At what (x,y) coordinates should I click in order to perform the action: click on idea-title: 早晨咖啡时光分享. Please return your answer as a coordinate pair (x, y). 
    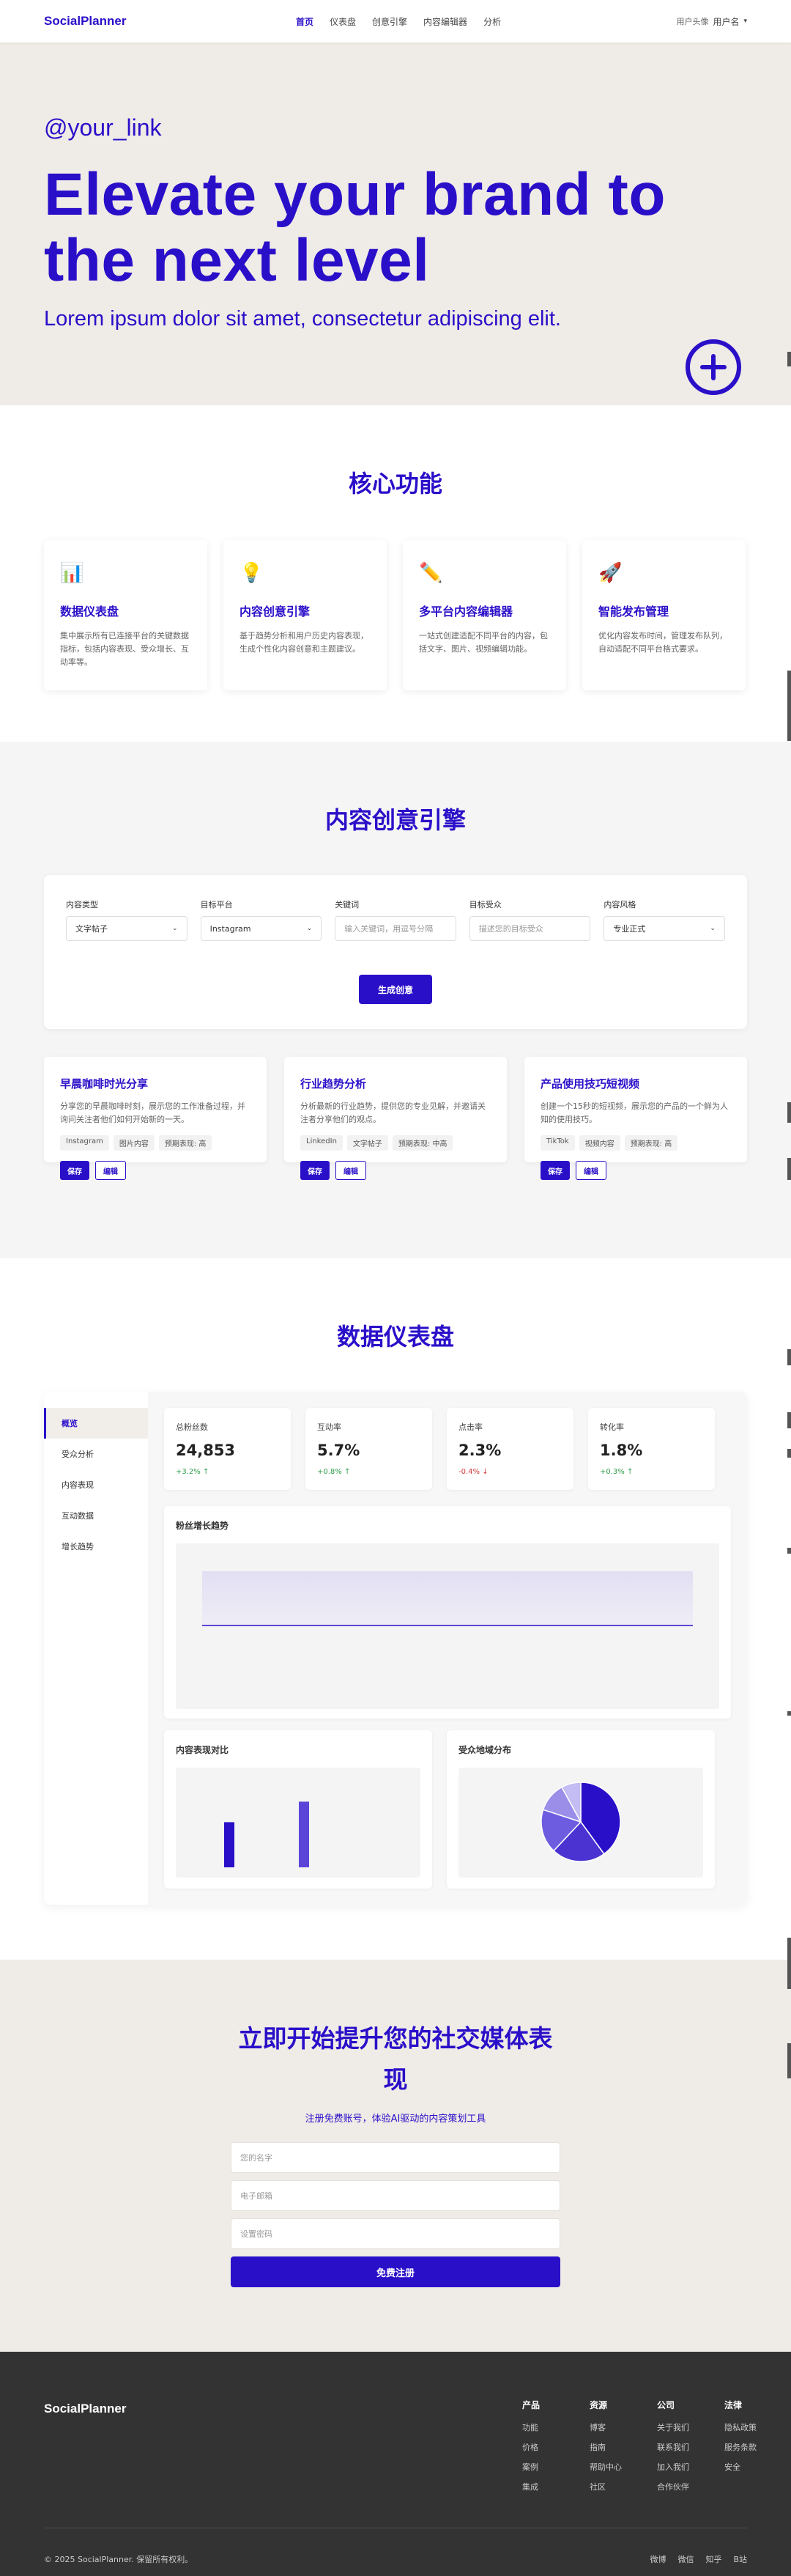
    Looking at the image, I should click on (104, 1083).